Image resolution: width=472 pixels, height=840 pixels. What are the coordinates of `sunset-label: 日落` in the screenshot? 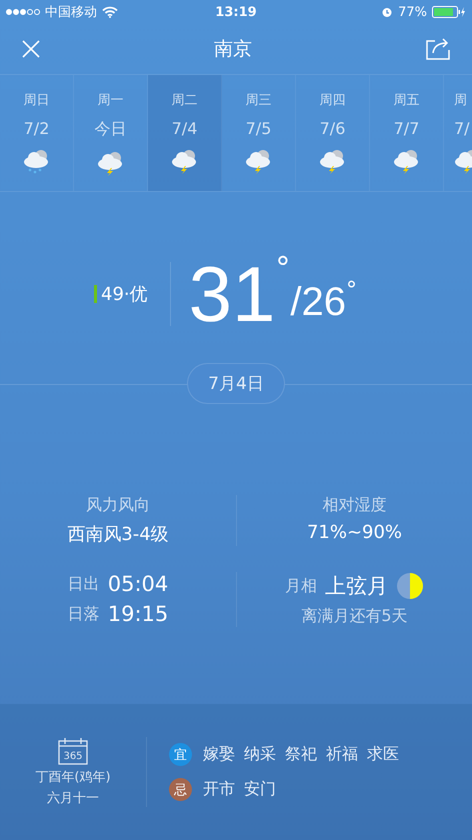 It's located at (84, 614).